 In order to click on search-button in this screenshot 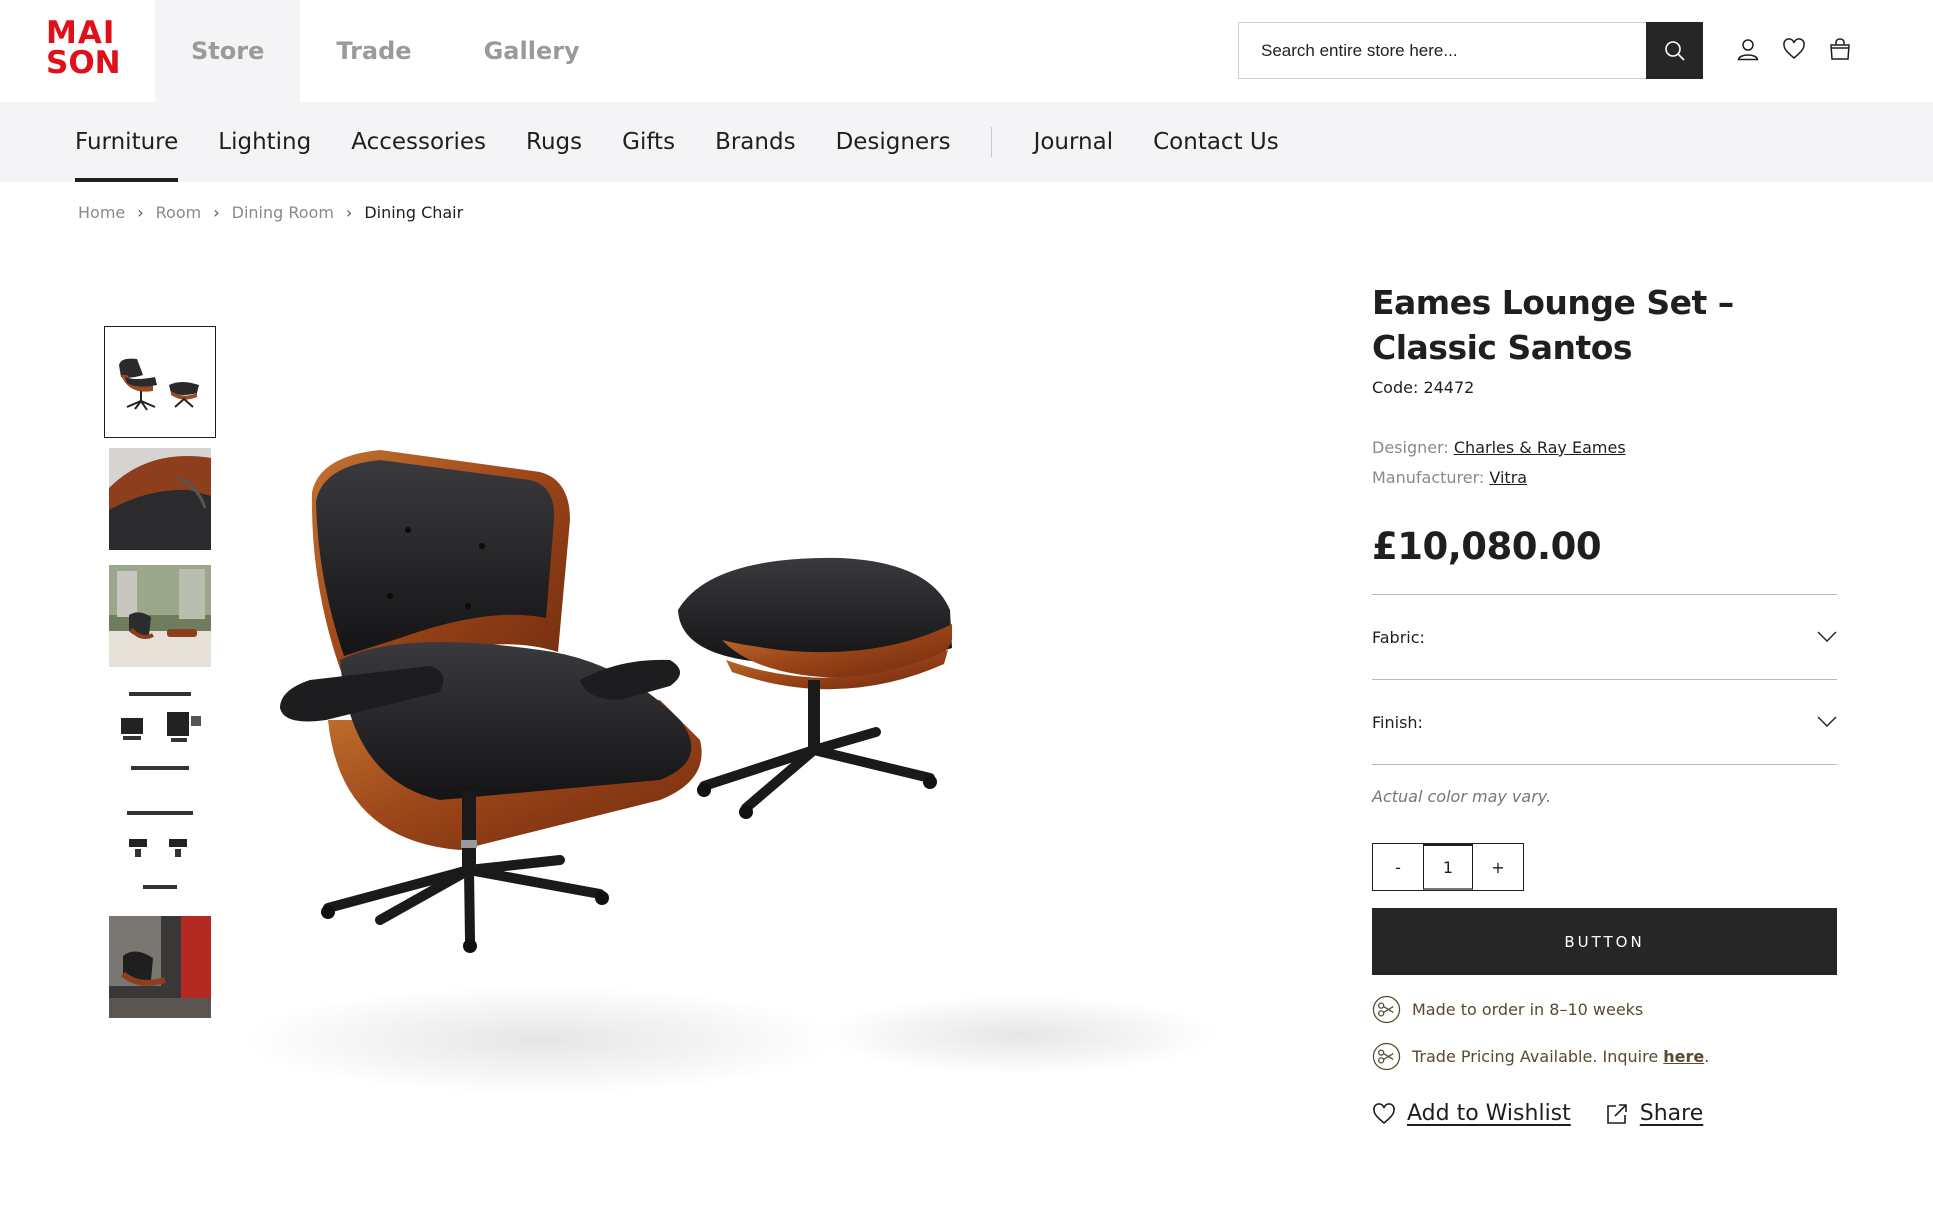, I will do `click(1674, 50)`.